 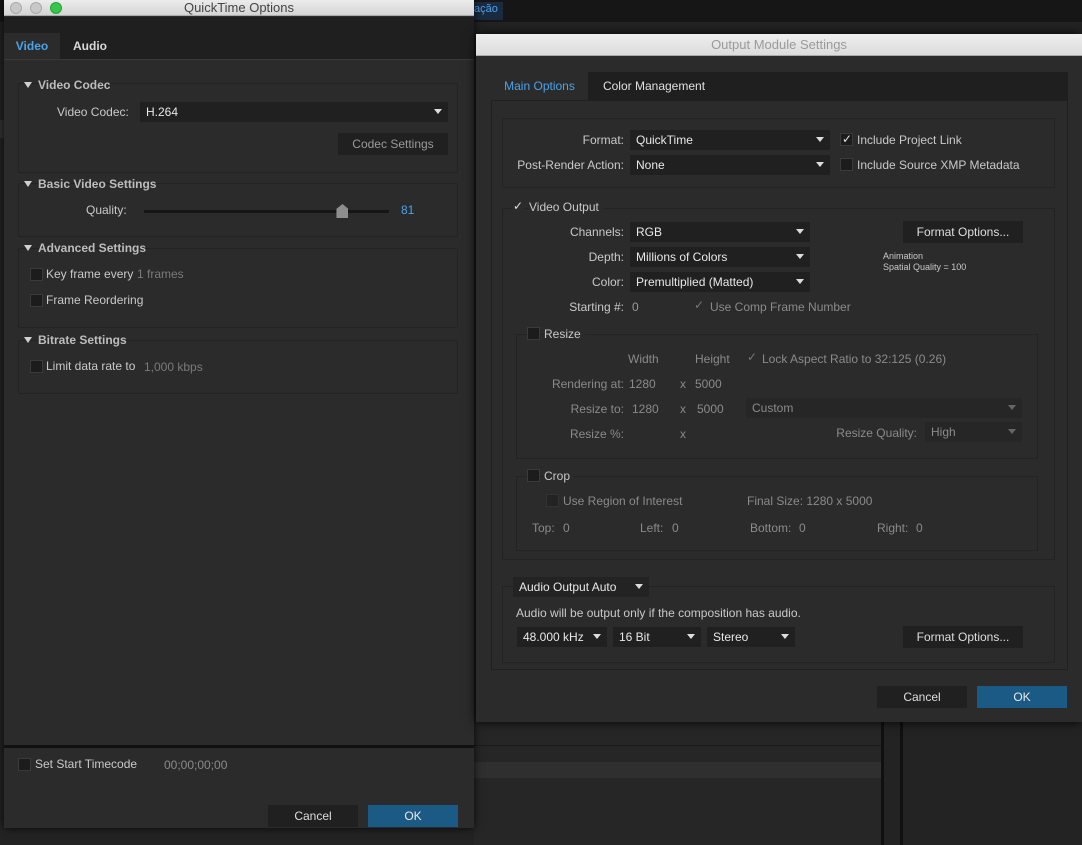 I want to click on include-project-link-checkbox: ✓, so click(x=846, y=139).